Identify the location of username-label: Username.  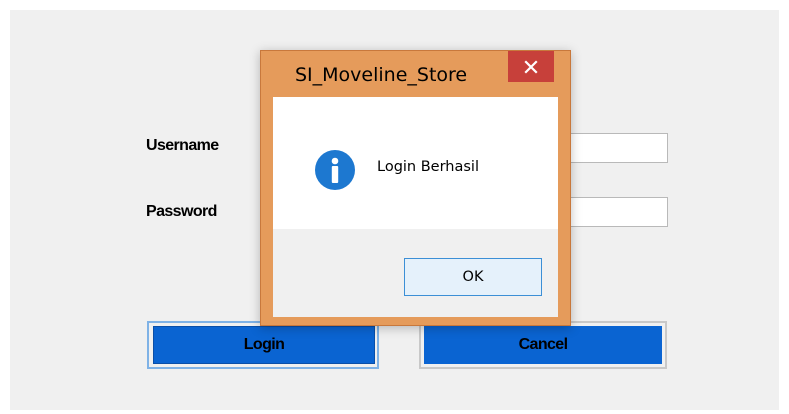
(182, 145).